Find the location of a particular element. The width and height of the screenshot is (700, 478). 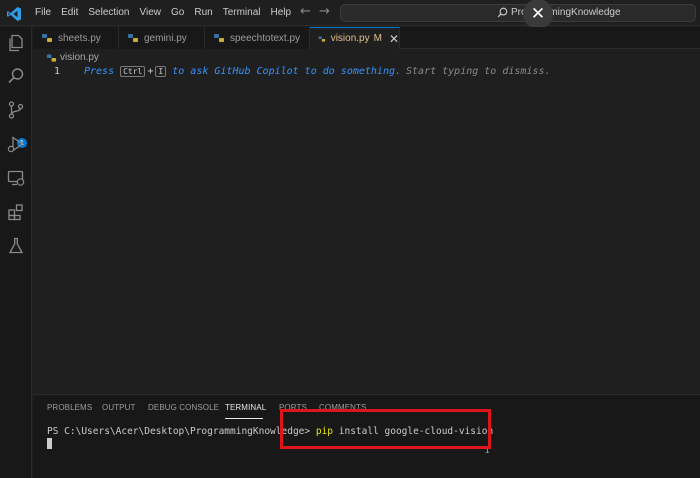

tab-vision: vision.py M ✕ is located at coordinates (355, 38).